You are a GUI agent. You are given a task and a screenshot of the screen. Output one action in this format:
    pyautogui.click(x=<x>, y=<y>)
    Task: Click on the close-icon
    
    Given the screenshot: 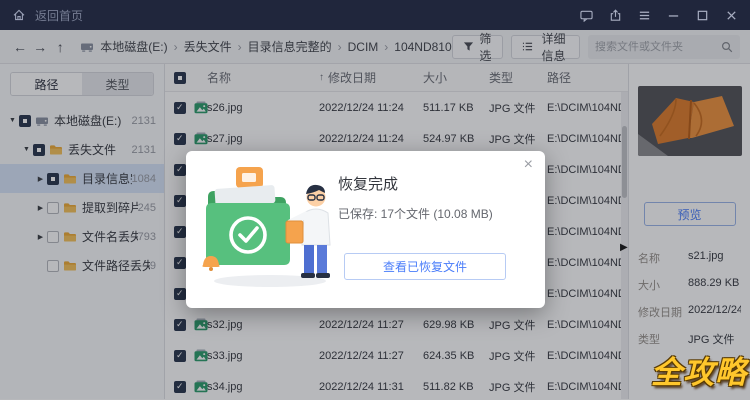 What is the action you would take?
    pyautogui.click(x=731, y=15)
    